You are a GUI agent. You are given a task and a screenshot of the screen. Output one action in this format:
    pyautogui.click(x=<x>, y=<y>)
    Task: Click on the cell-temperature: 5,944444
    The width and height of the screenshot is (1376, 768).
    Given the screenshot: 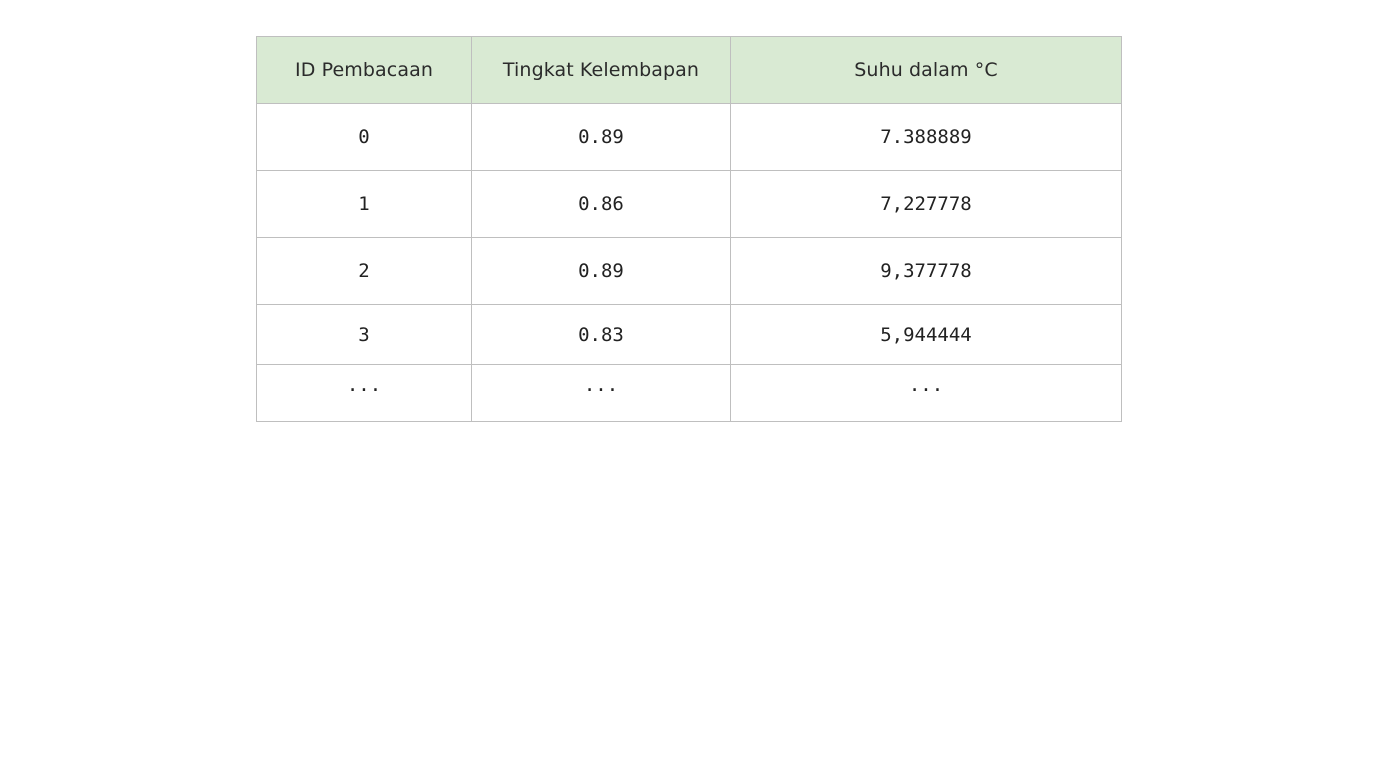 What is the action you would take?
    pyautogui.click(x=926, y=334)
    